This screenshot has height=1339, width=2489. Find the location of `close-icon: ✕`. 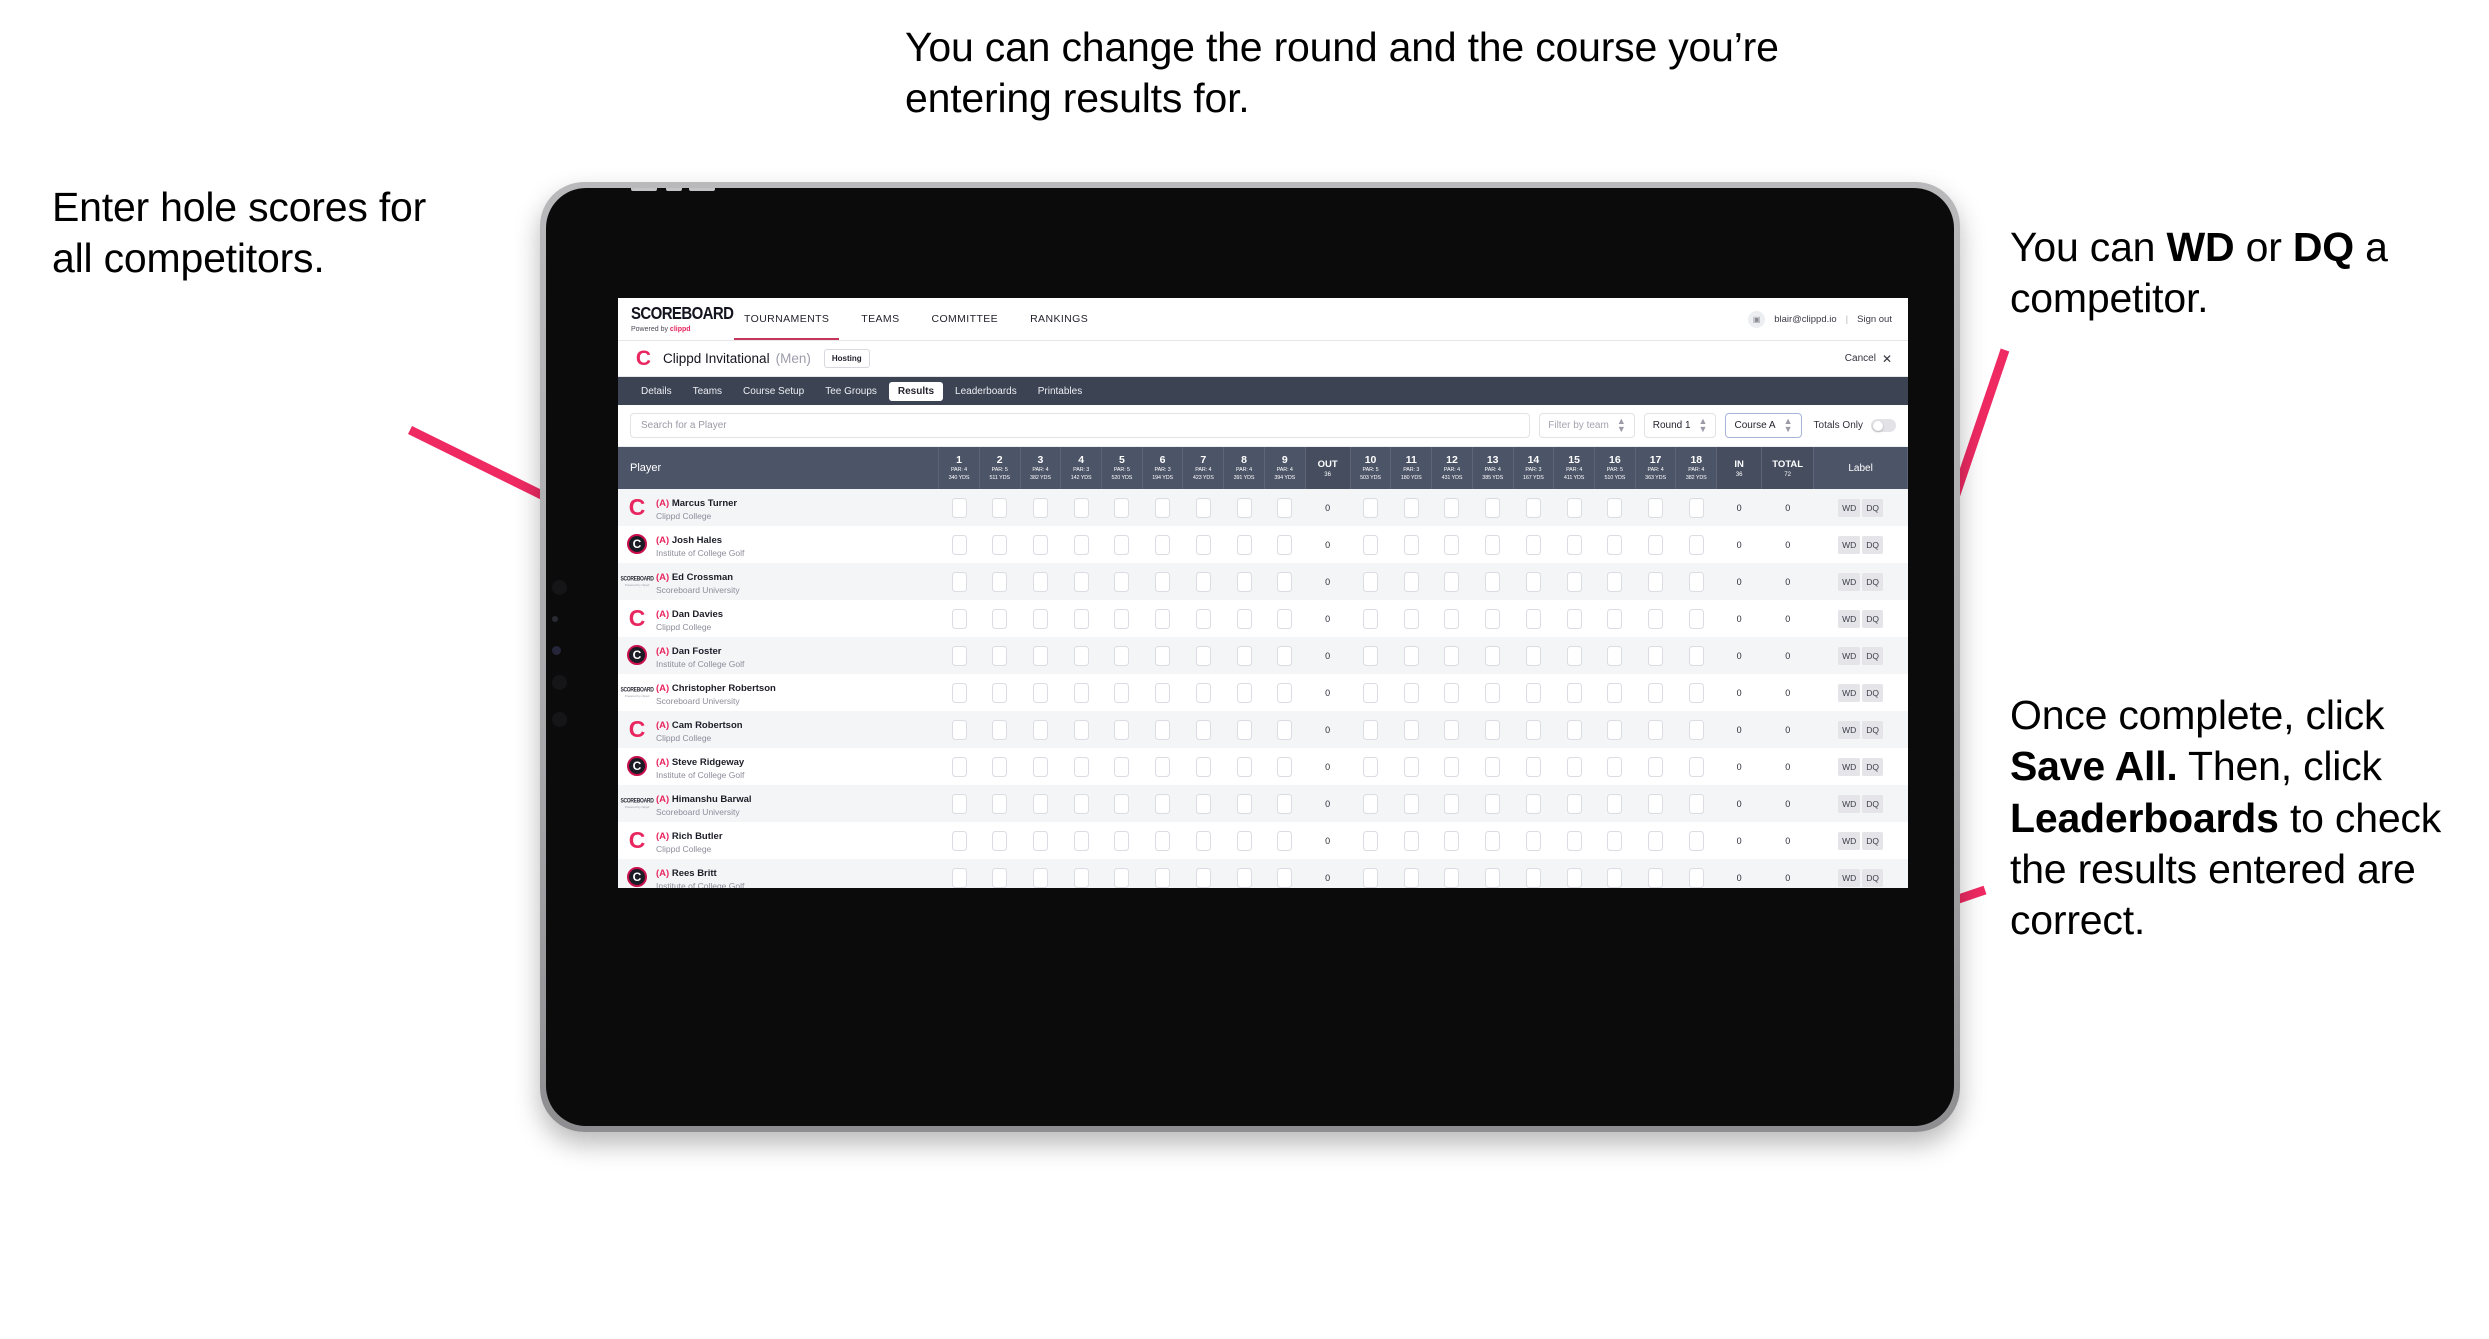

close-icon: ✕ is located at coordinates (1887, 359).